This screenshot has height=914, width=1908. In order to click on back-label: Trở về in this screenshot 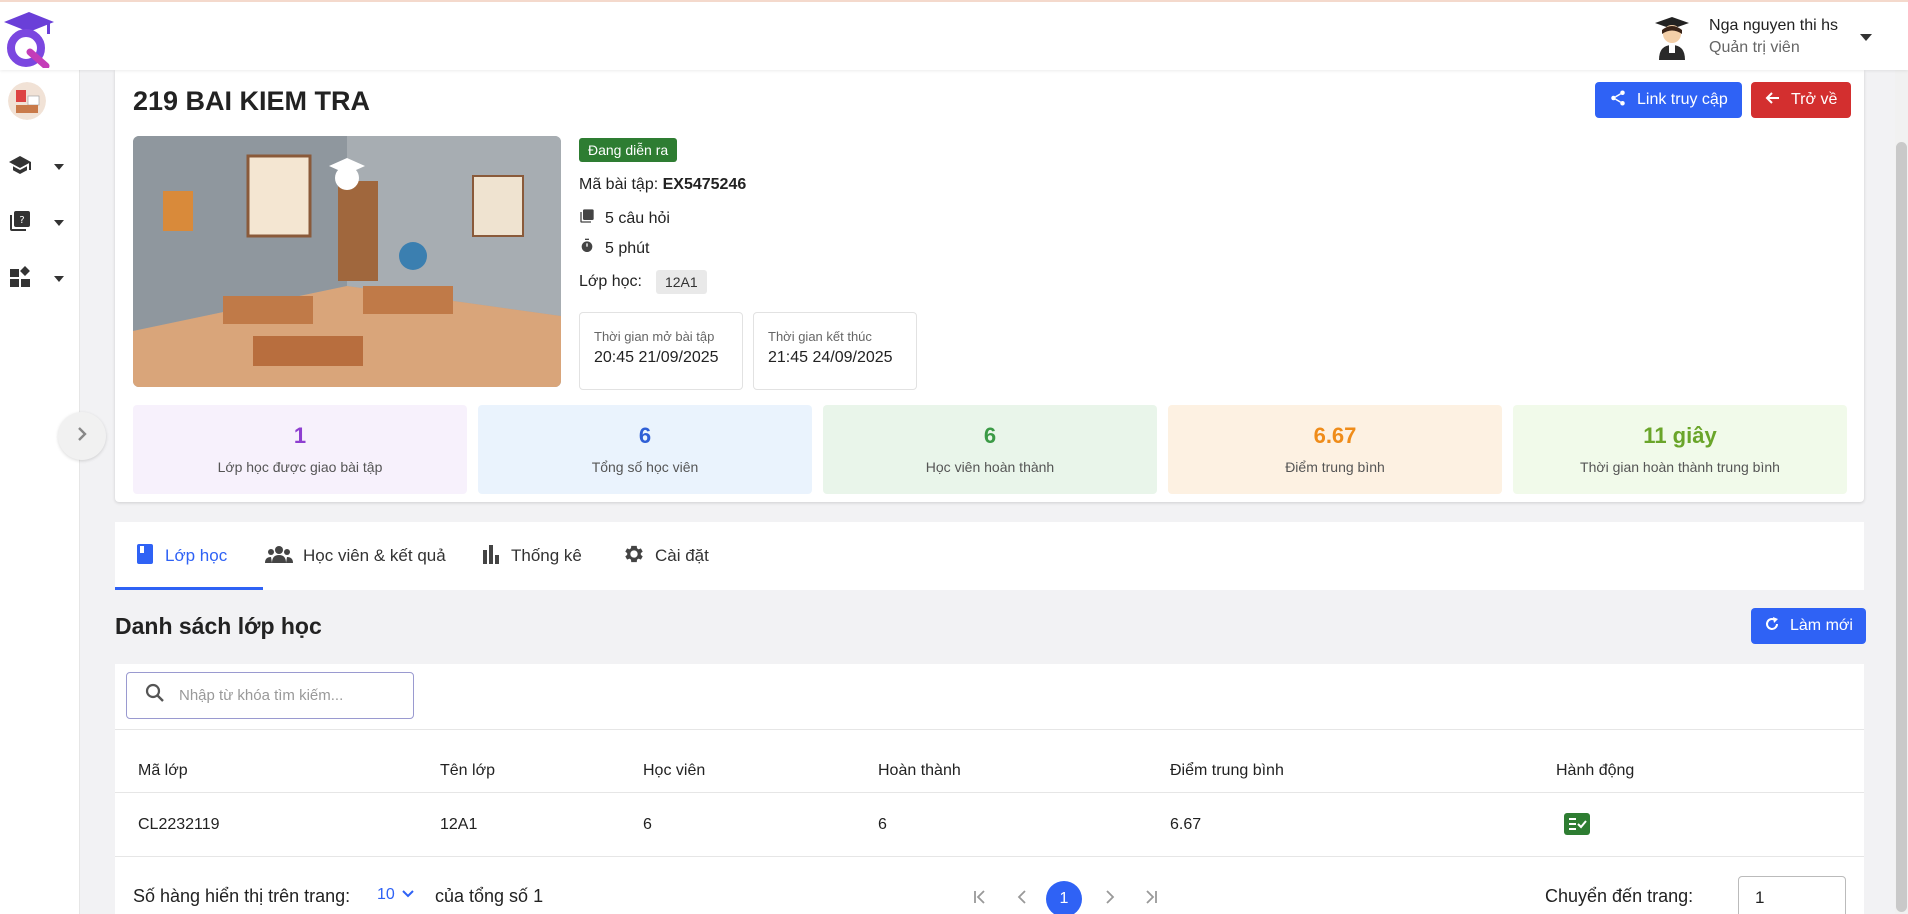, I will do `click(1814, 99)`.